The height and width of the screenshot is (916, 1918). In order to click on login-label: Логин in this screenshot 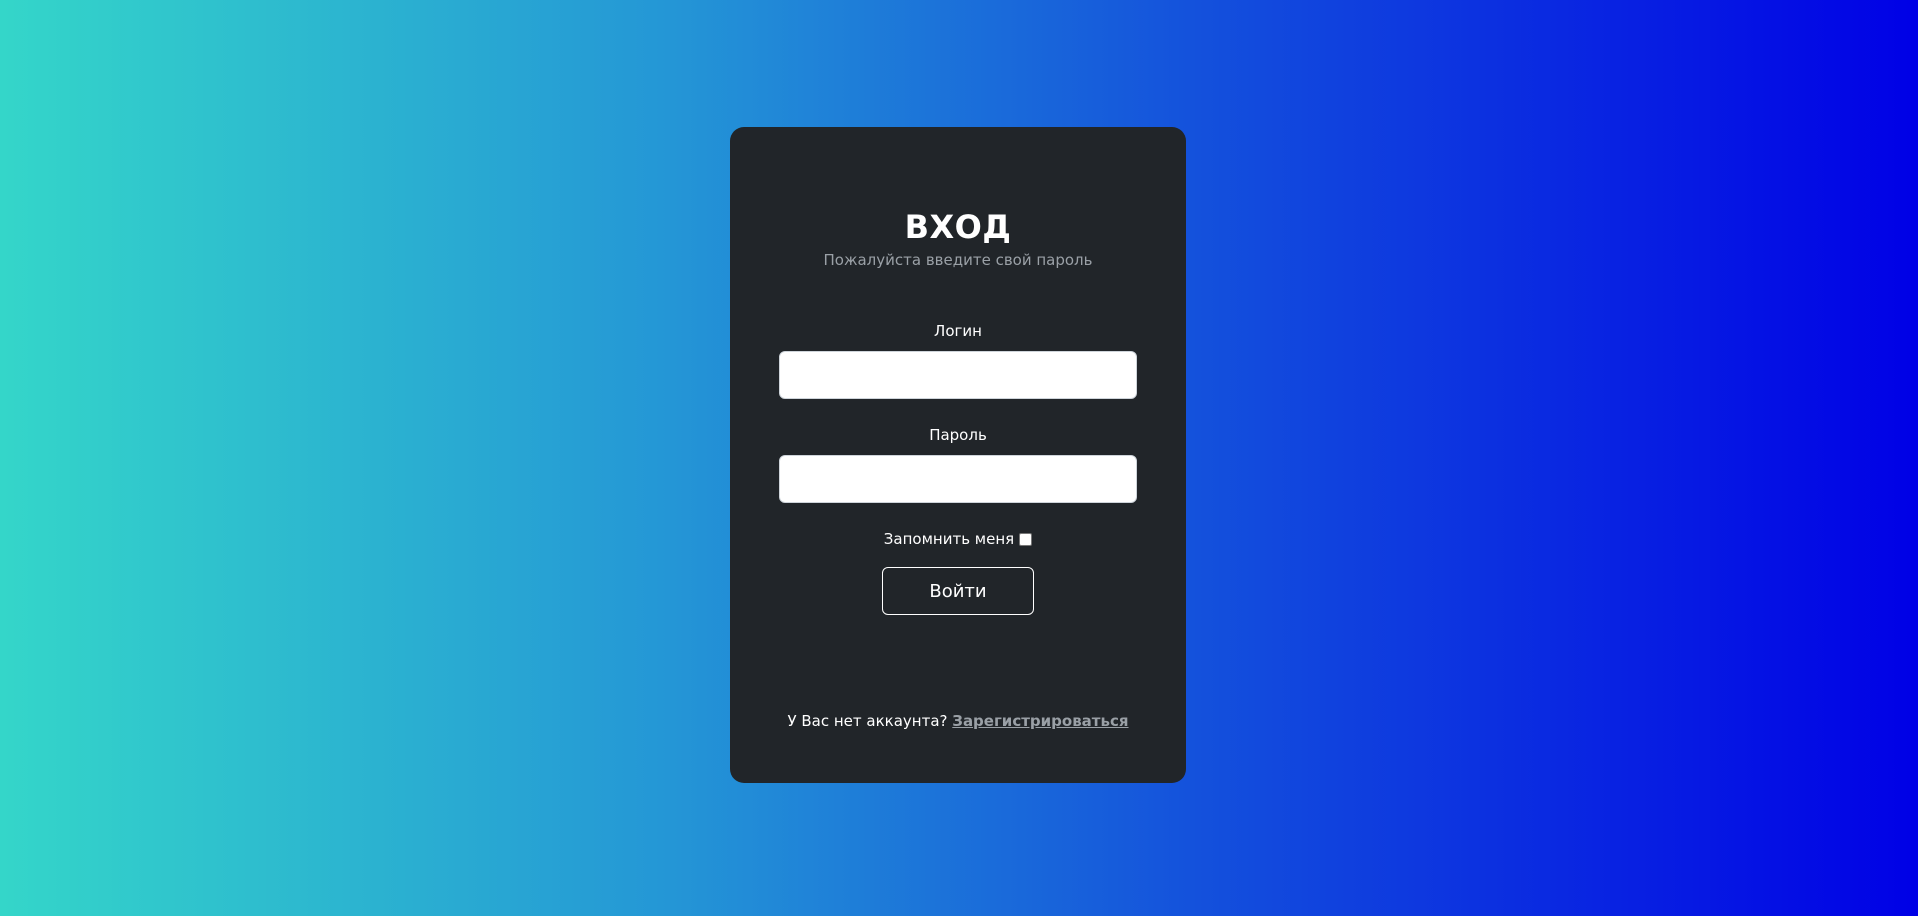, I will do `click(958, 331)`.